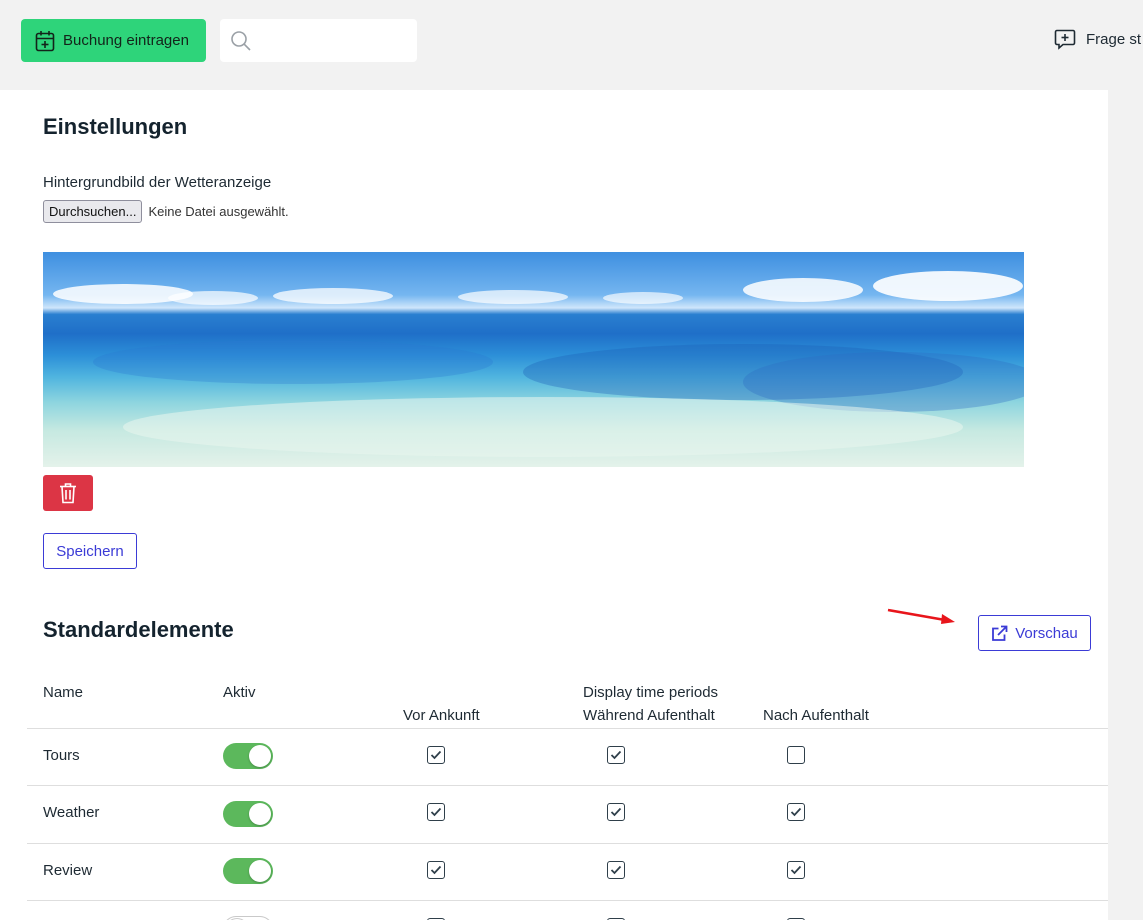 The width and height of the screenshot is (1143, 920). I want to click on top-bar: Buchung eintragen Frage st, so click(571, 45).